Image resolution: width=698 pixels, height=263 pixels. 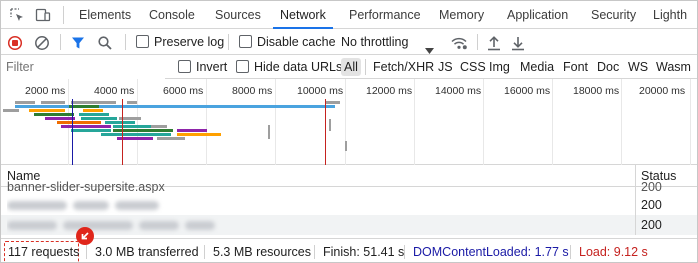 What do you see at coordinates (499, 67) in the screenshot?
I see `filter-type-img: Img` at bounding box center [499, 67].